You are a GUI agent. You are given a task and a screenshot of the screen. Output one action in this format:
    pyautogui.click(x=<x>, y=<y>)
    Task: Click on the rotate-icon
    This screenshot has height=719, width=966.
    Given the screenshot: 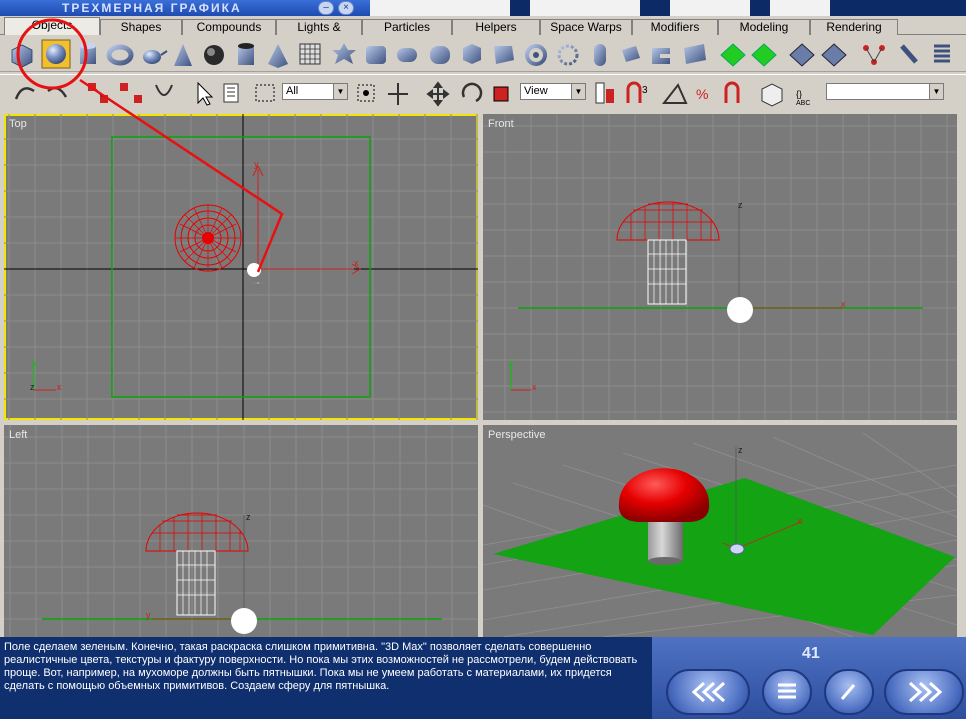 What is the action you would take?
    pyautogui.click(x=472, y=92)
    